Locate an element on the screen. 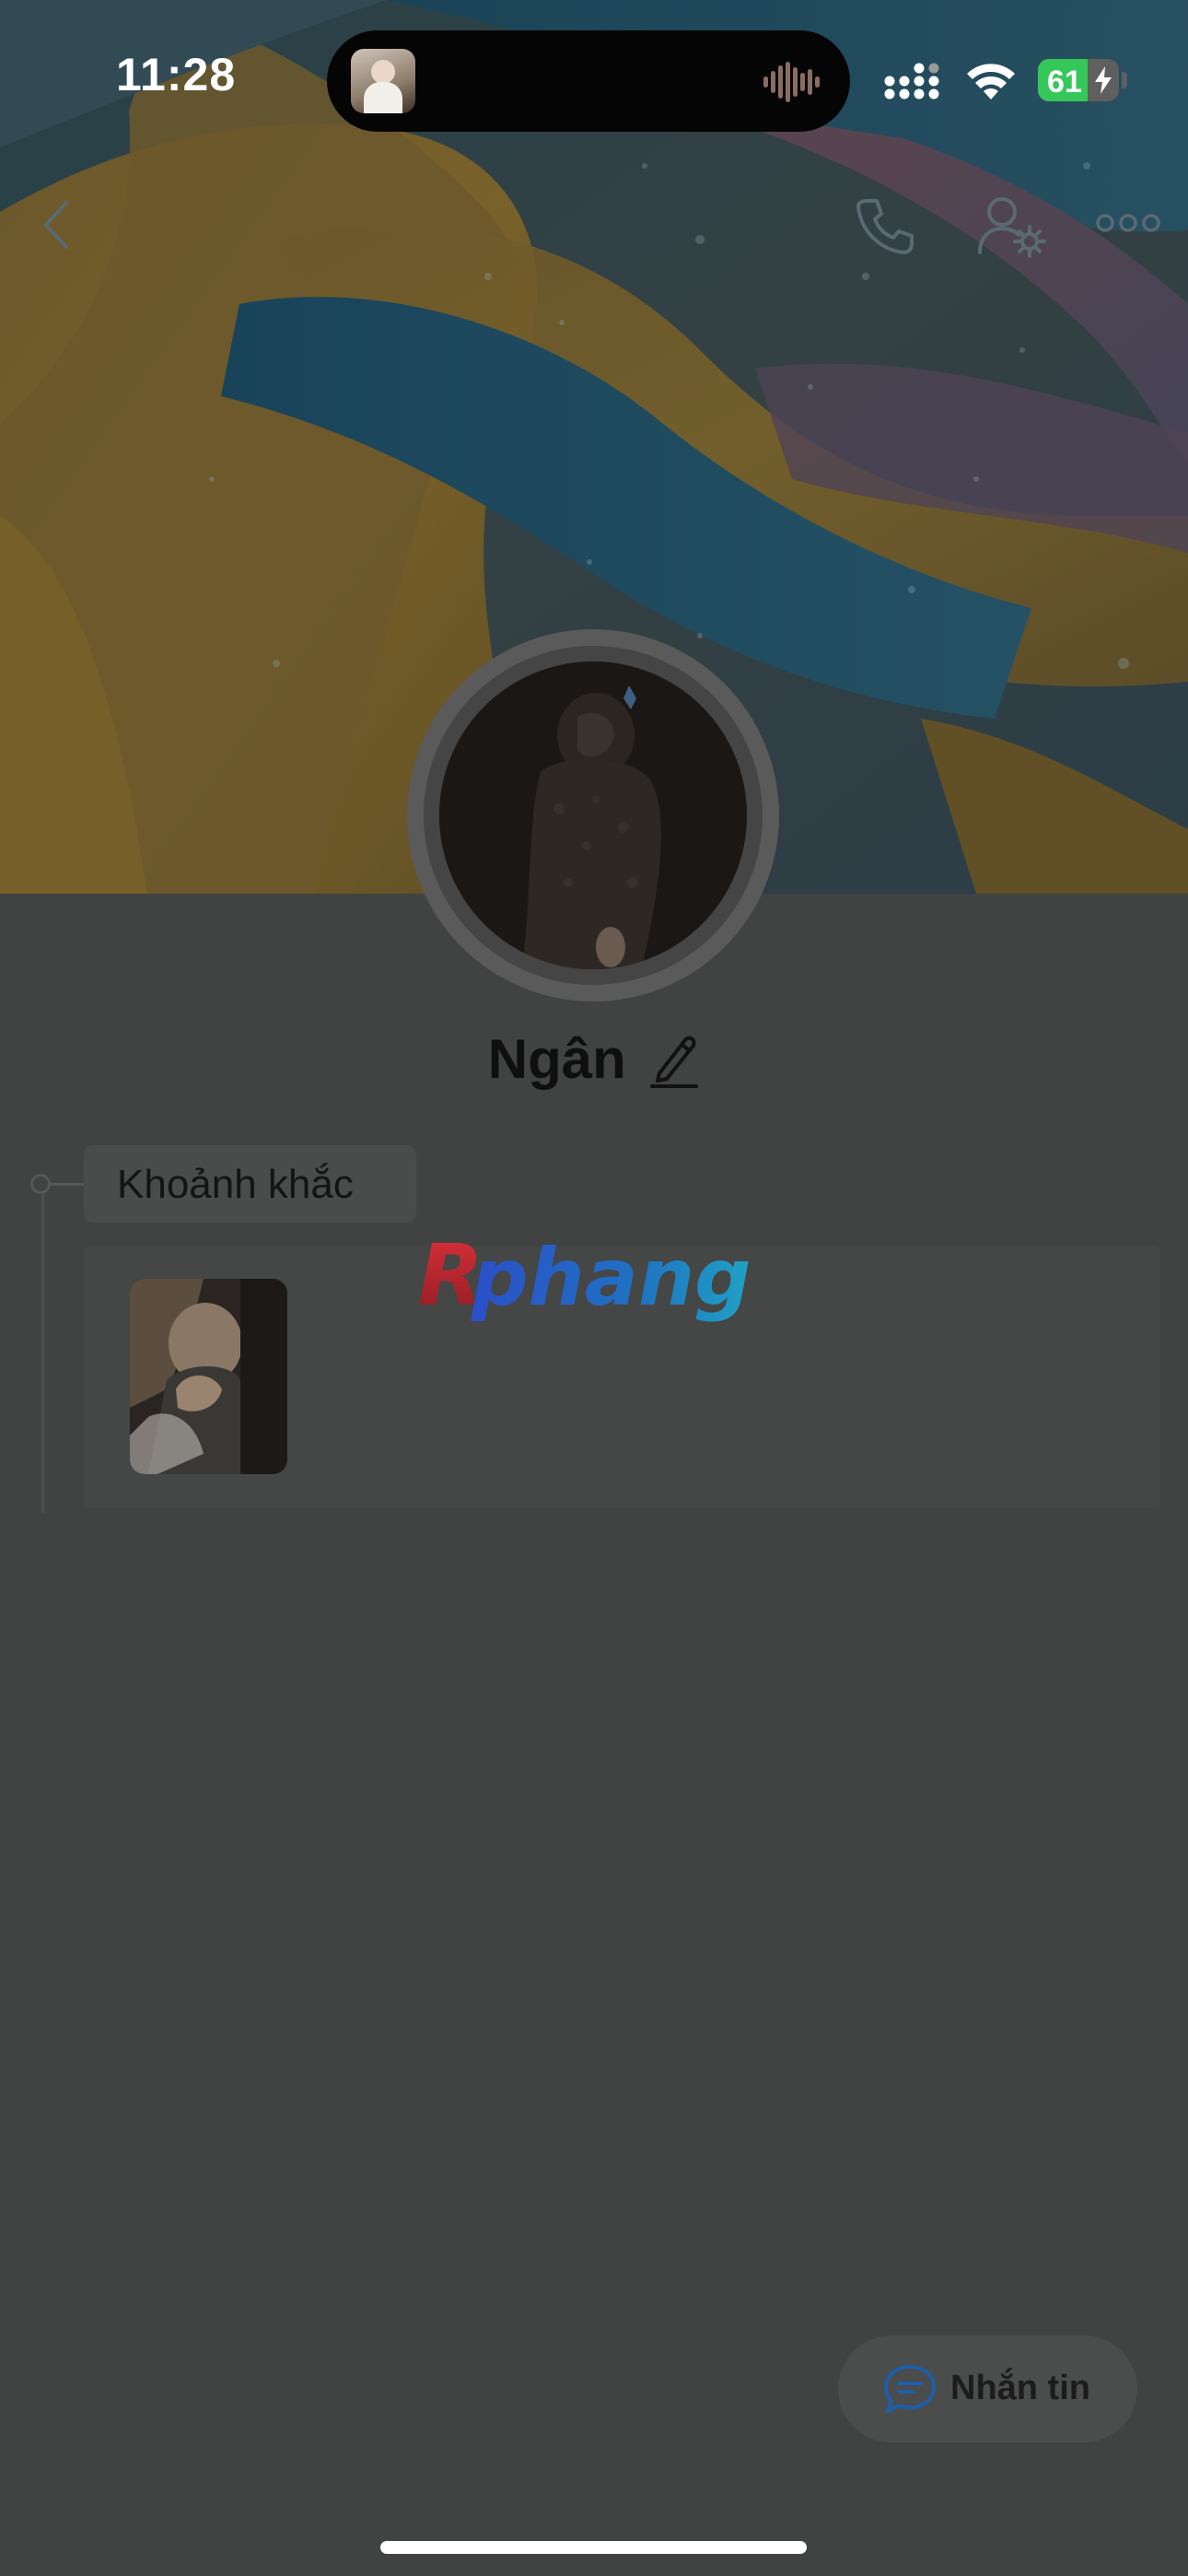 The height and width of the screenshot is (2576, 1188). message-button-label: Nhắn tin is located at coordinates (1020, 2388).